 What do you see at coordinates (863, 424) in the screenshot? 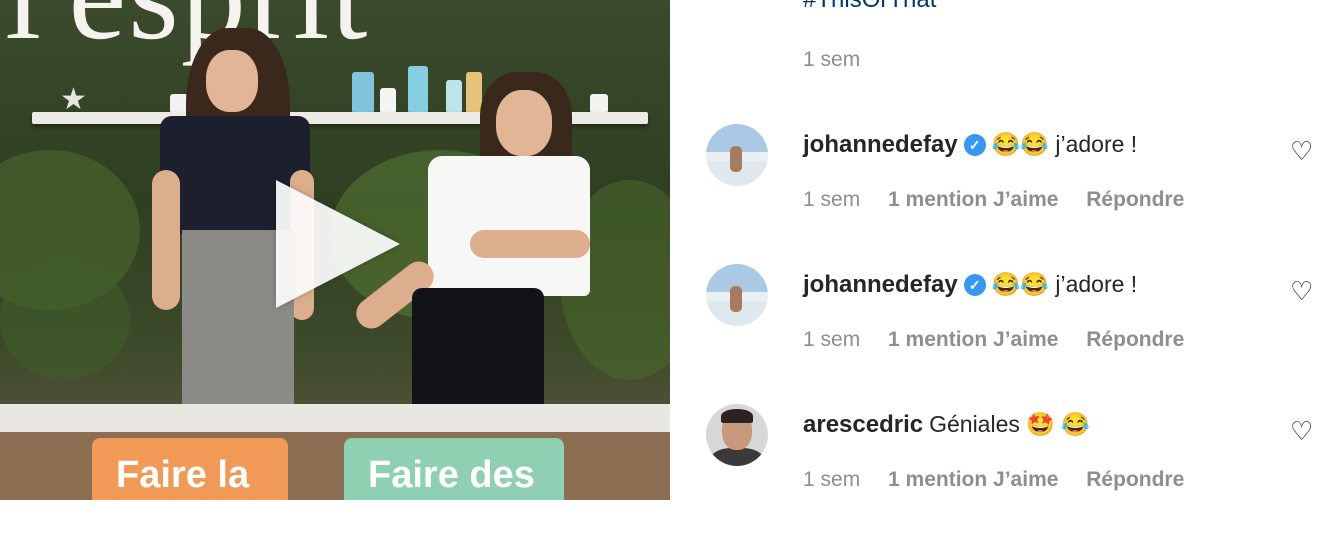
I see `comment-username: arescedric` at bounding box center [863, 424].